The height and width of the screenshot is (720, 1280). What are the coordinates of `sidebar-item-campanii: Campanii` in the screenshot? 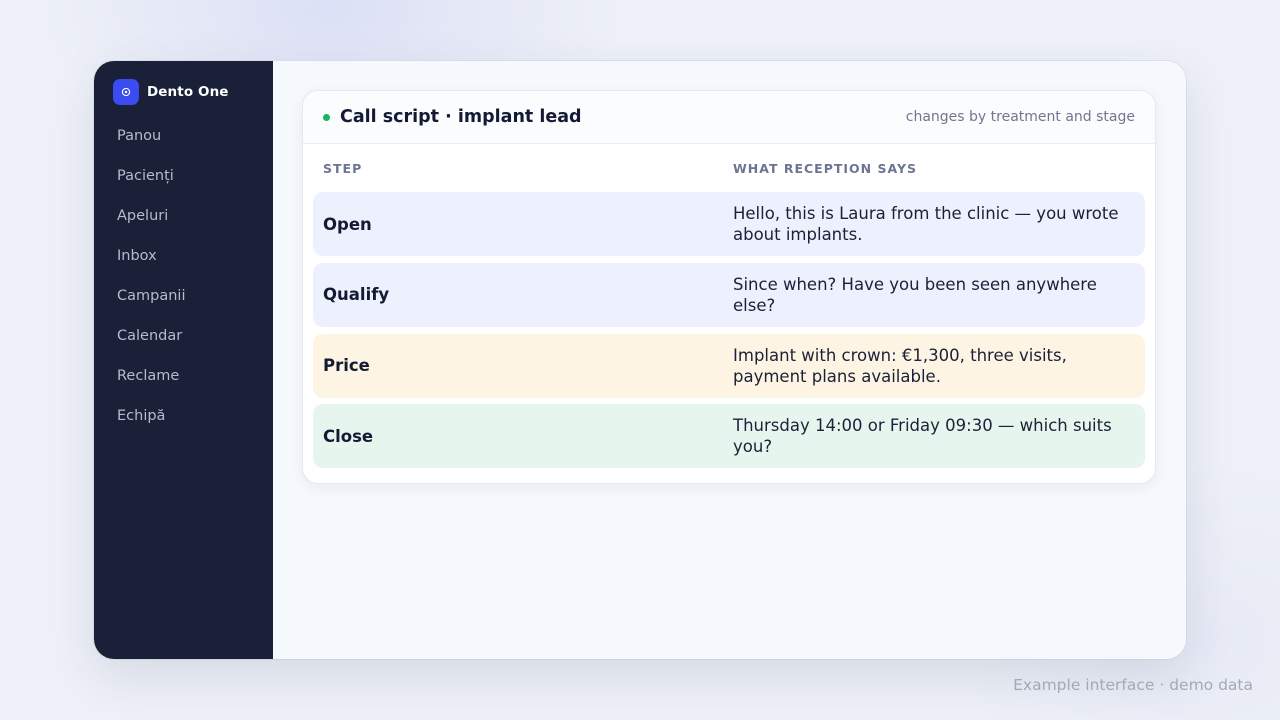 It's located at (183, 296).